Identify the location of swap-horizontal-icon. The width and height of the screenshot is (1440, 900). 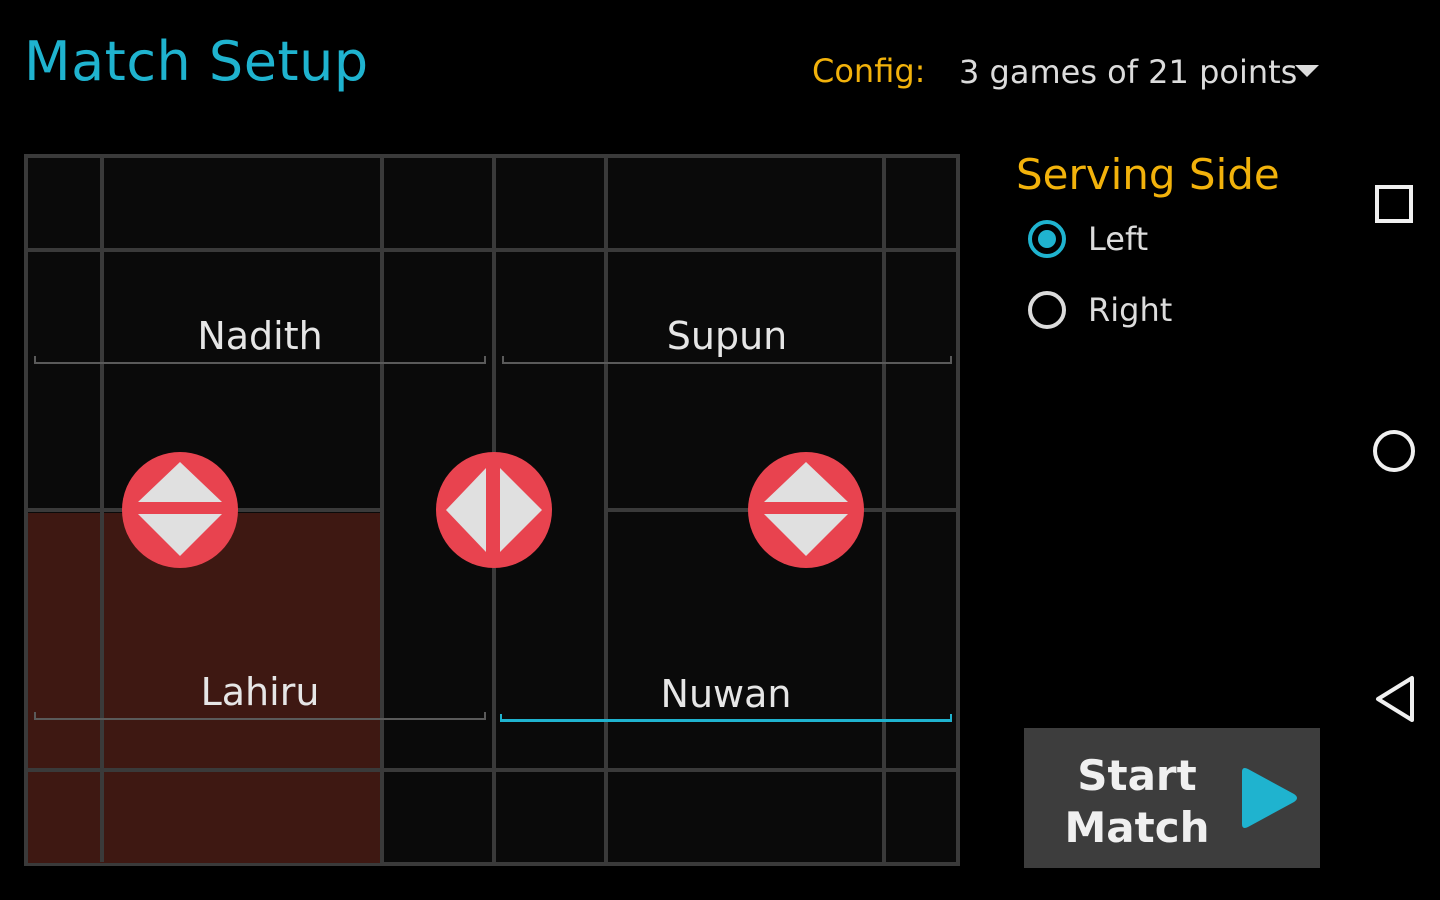
(494, 510).